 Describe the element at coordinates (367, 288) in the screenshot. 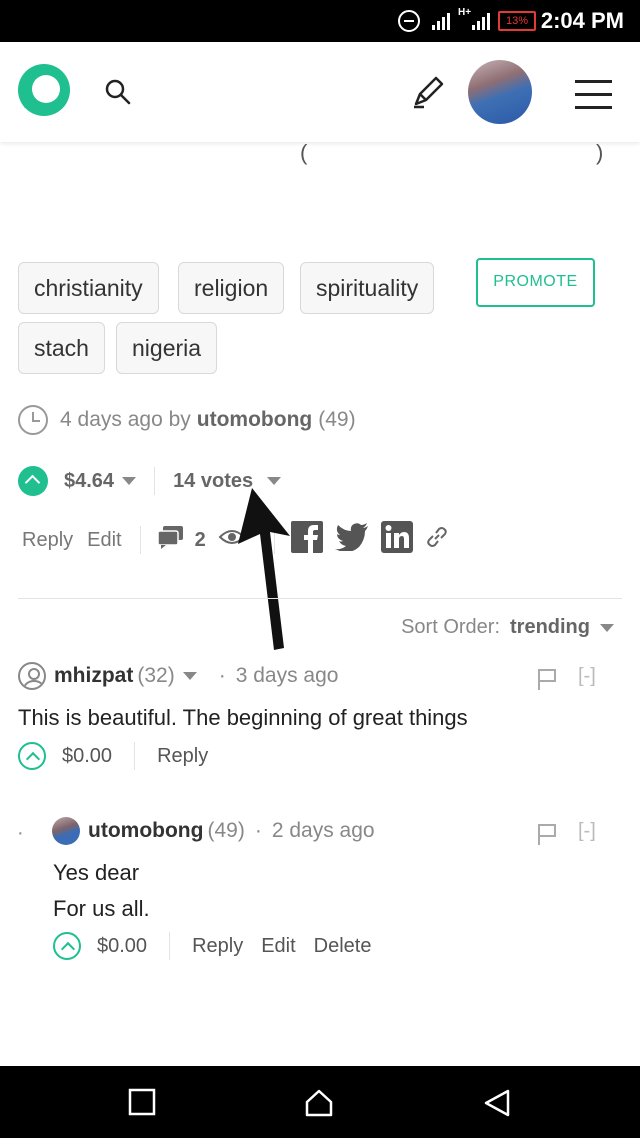

I see `tag-spirituality: spirituality` at that location.